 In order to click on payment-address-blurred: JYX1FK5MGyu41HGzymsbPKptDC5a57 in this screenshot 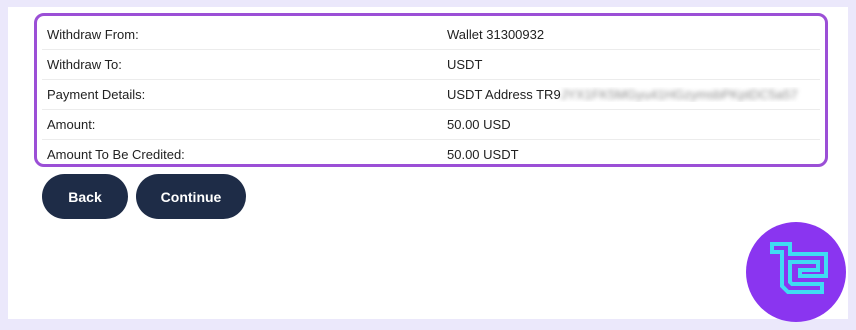, I will do `click(679, 94)`.